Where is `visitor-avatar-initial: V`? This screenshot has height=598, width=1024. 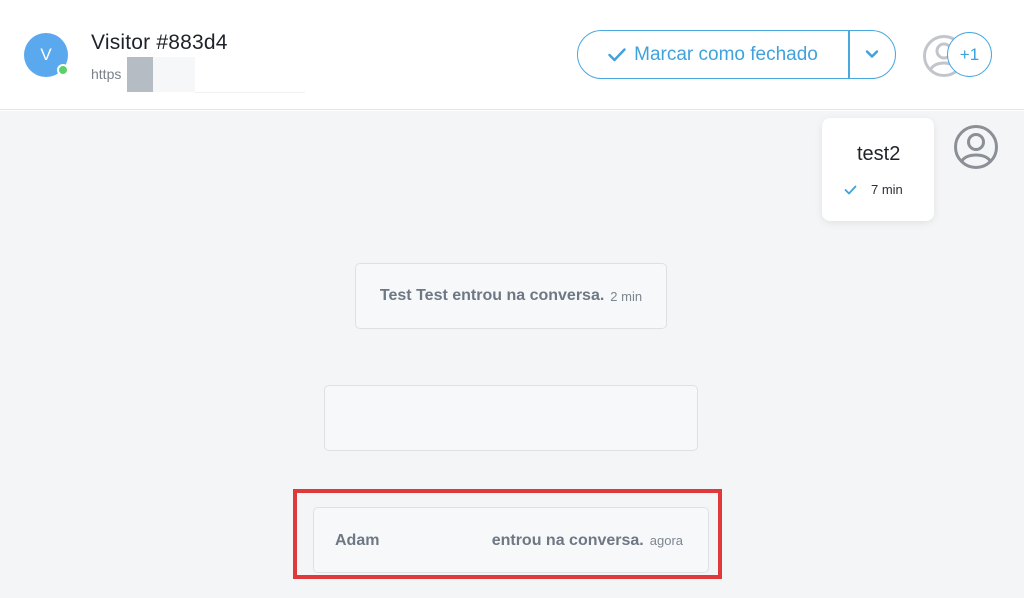
visitor-avatar-initial: V is located at coordinates (46, 54).